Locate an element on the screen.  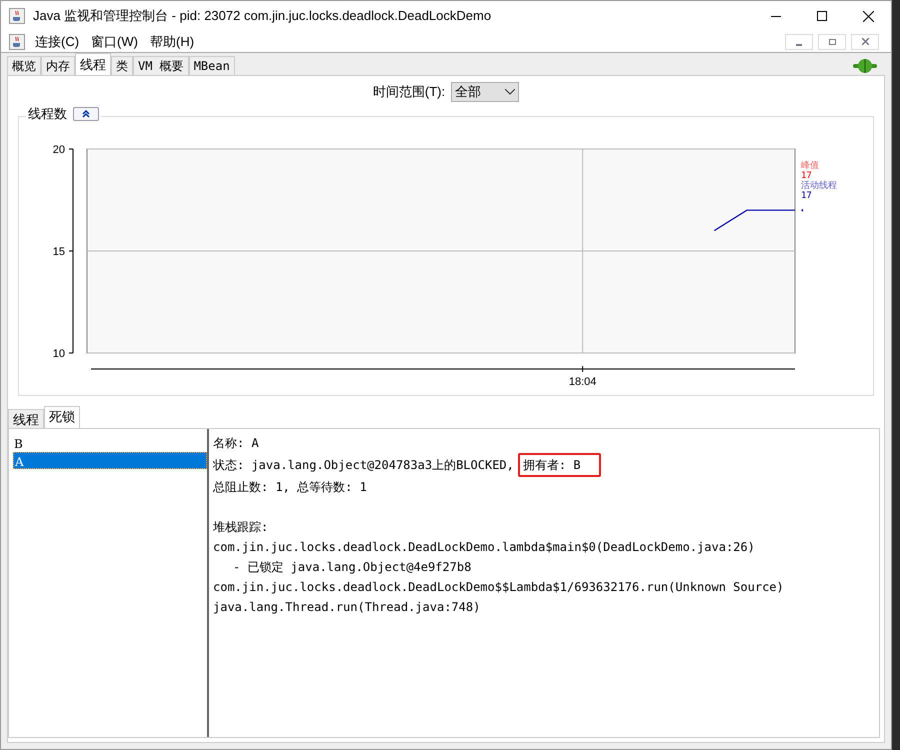
tab: VM 概要 is located at coordinates (161, 65).